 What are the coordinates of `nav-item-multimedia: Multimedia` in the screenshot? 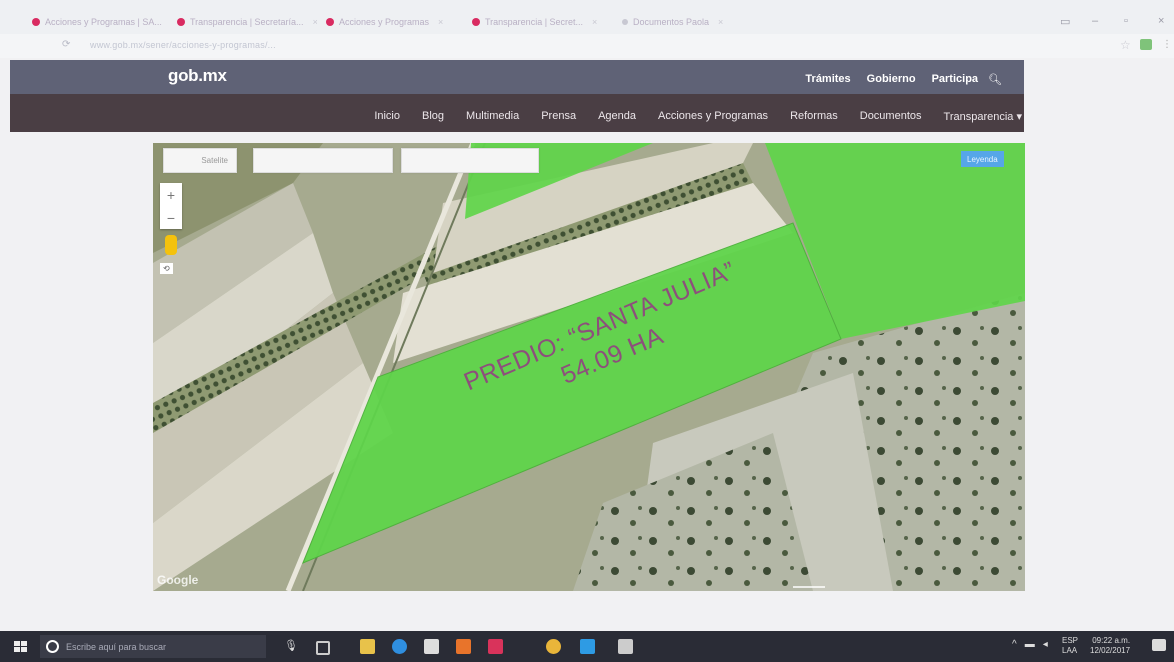 It's located at (492, 116).